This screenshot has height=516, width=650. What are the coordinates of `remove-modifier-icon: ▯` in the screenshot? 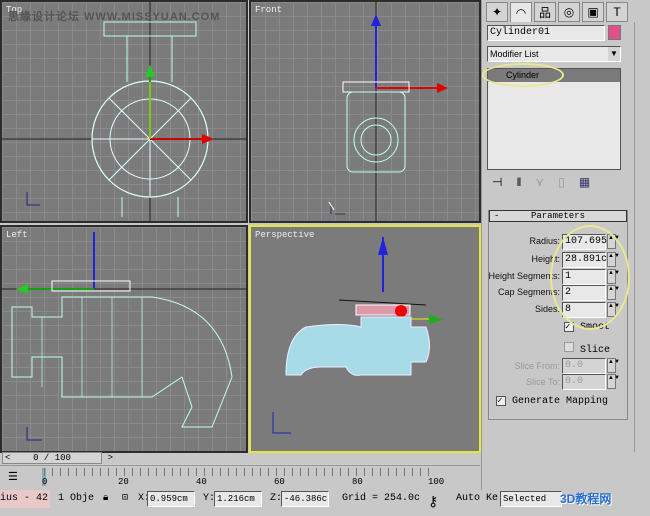 It's located at (561, 182).